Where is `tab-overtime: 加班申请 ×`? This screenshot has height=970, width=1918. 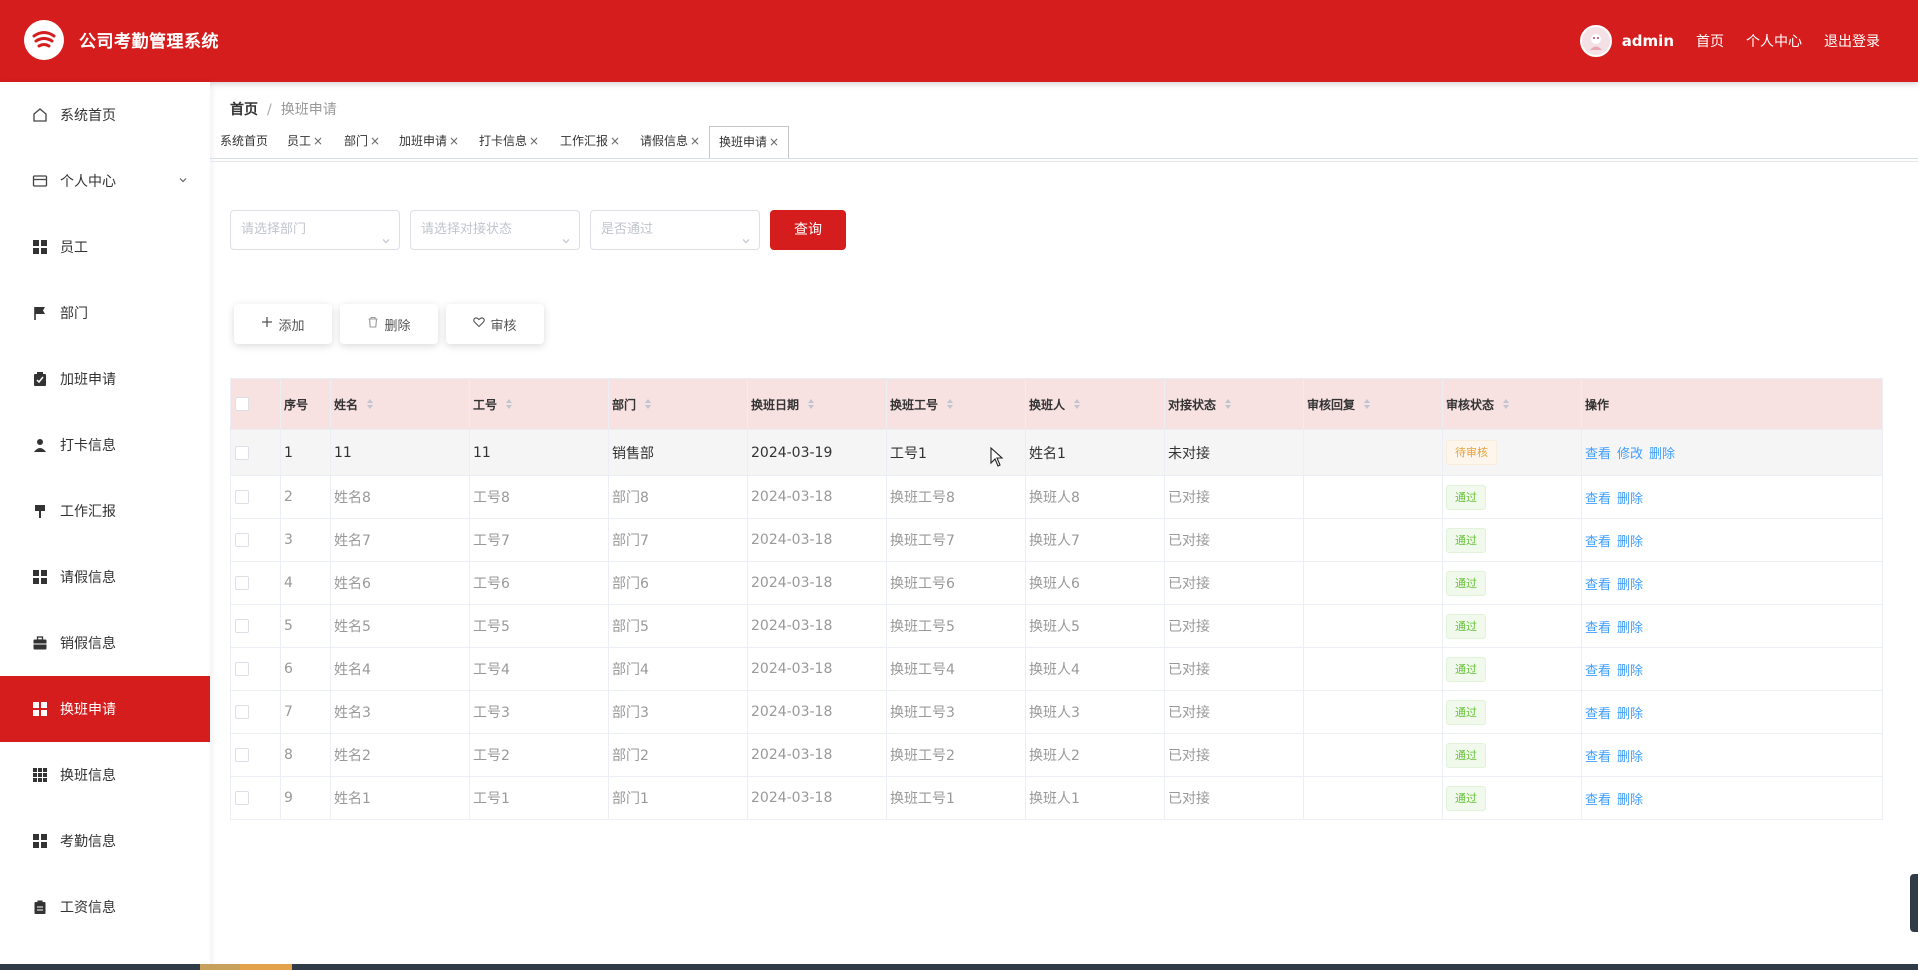 tab-overtime: 加班申请 × is located at coordinates (429, 141).